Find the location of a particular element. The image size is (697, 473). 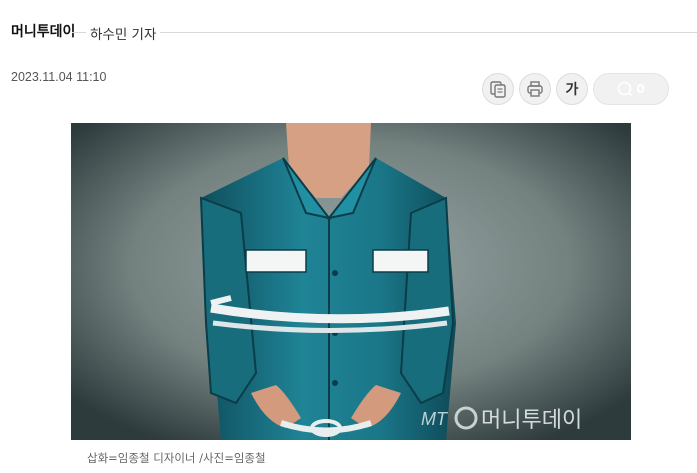

copy-icon is located at coordinates (498, 89).